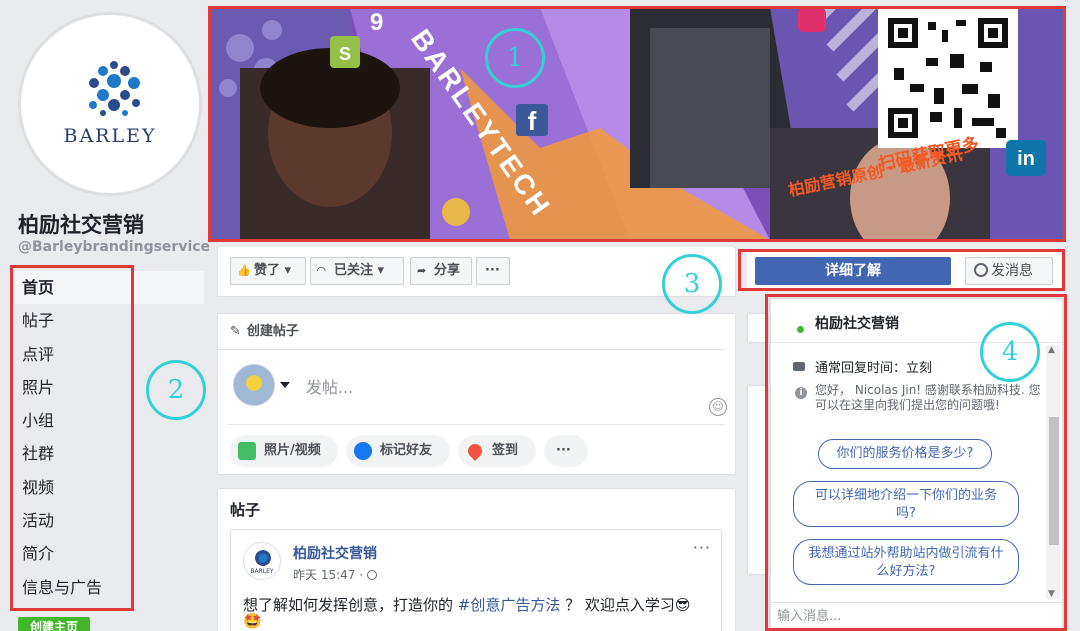 This screenshot has height=631, width=1080. I want to click on create-post-header: ✎ 创建帖子, so click(471, 332).